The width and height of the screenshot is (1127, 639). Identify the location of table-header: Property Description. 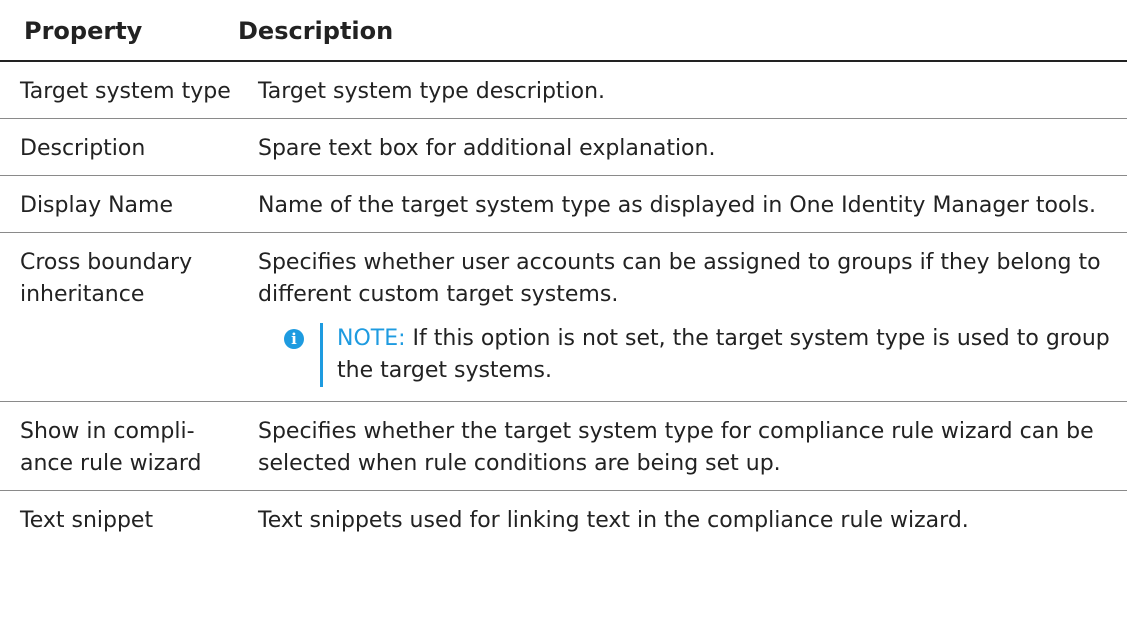
(563, 31).